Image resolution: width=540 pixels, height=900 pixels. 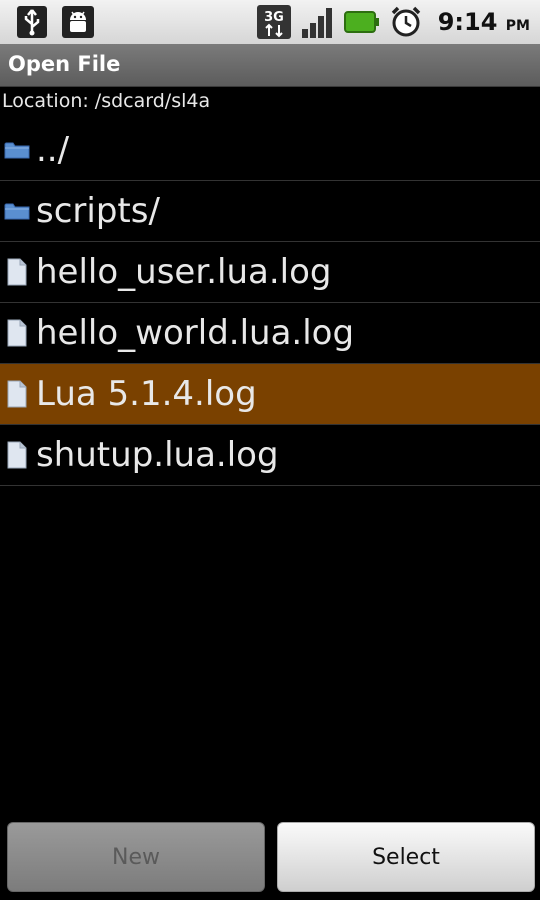 I want to click on android-debug-icon, so click(x=78, y=22).